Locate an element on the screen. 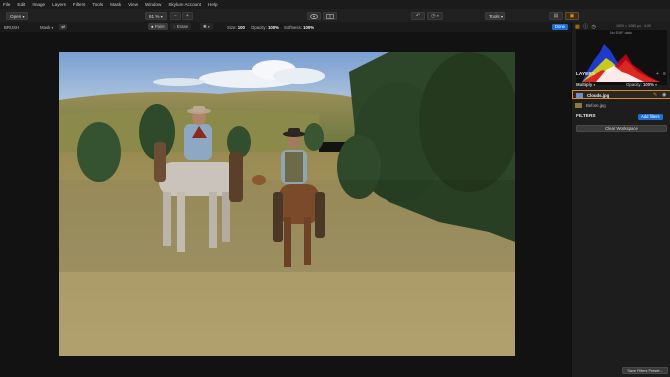  zoom-value: 61 % is located at coordinates (154, 16).